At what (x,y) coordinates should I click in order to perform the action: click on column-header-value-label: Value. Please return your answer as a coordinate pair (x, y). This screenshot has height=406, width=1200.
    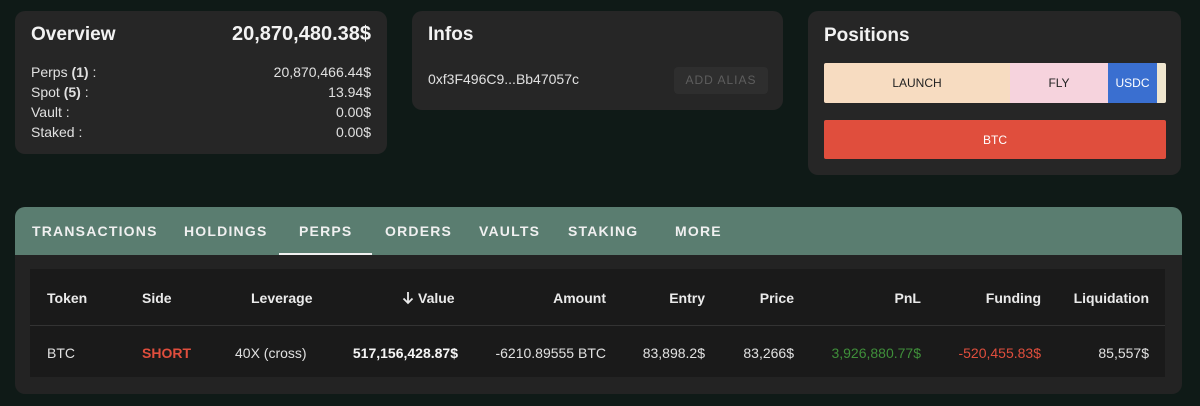
    Looking at the image, I should click on (436, 298).